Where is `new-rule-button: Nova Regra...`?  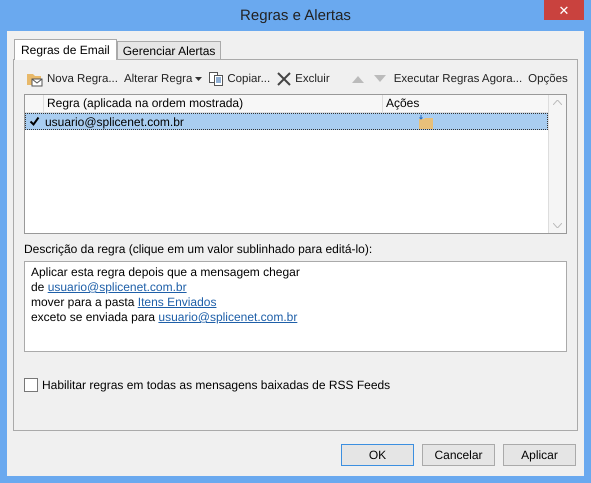
new-rule-button: Nova Regra... is located at coordinates (72, 79).